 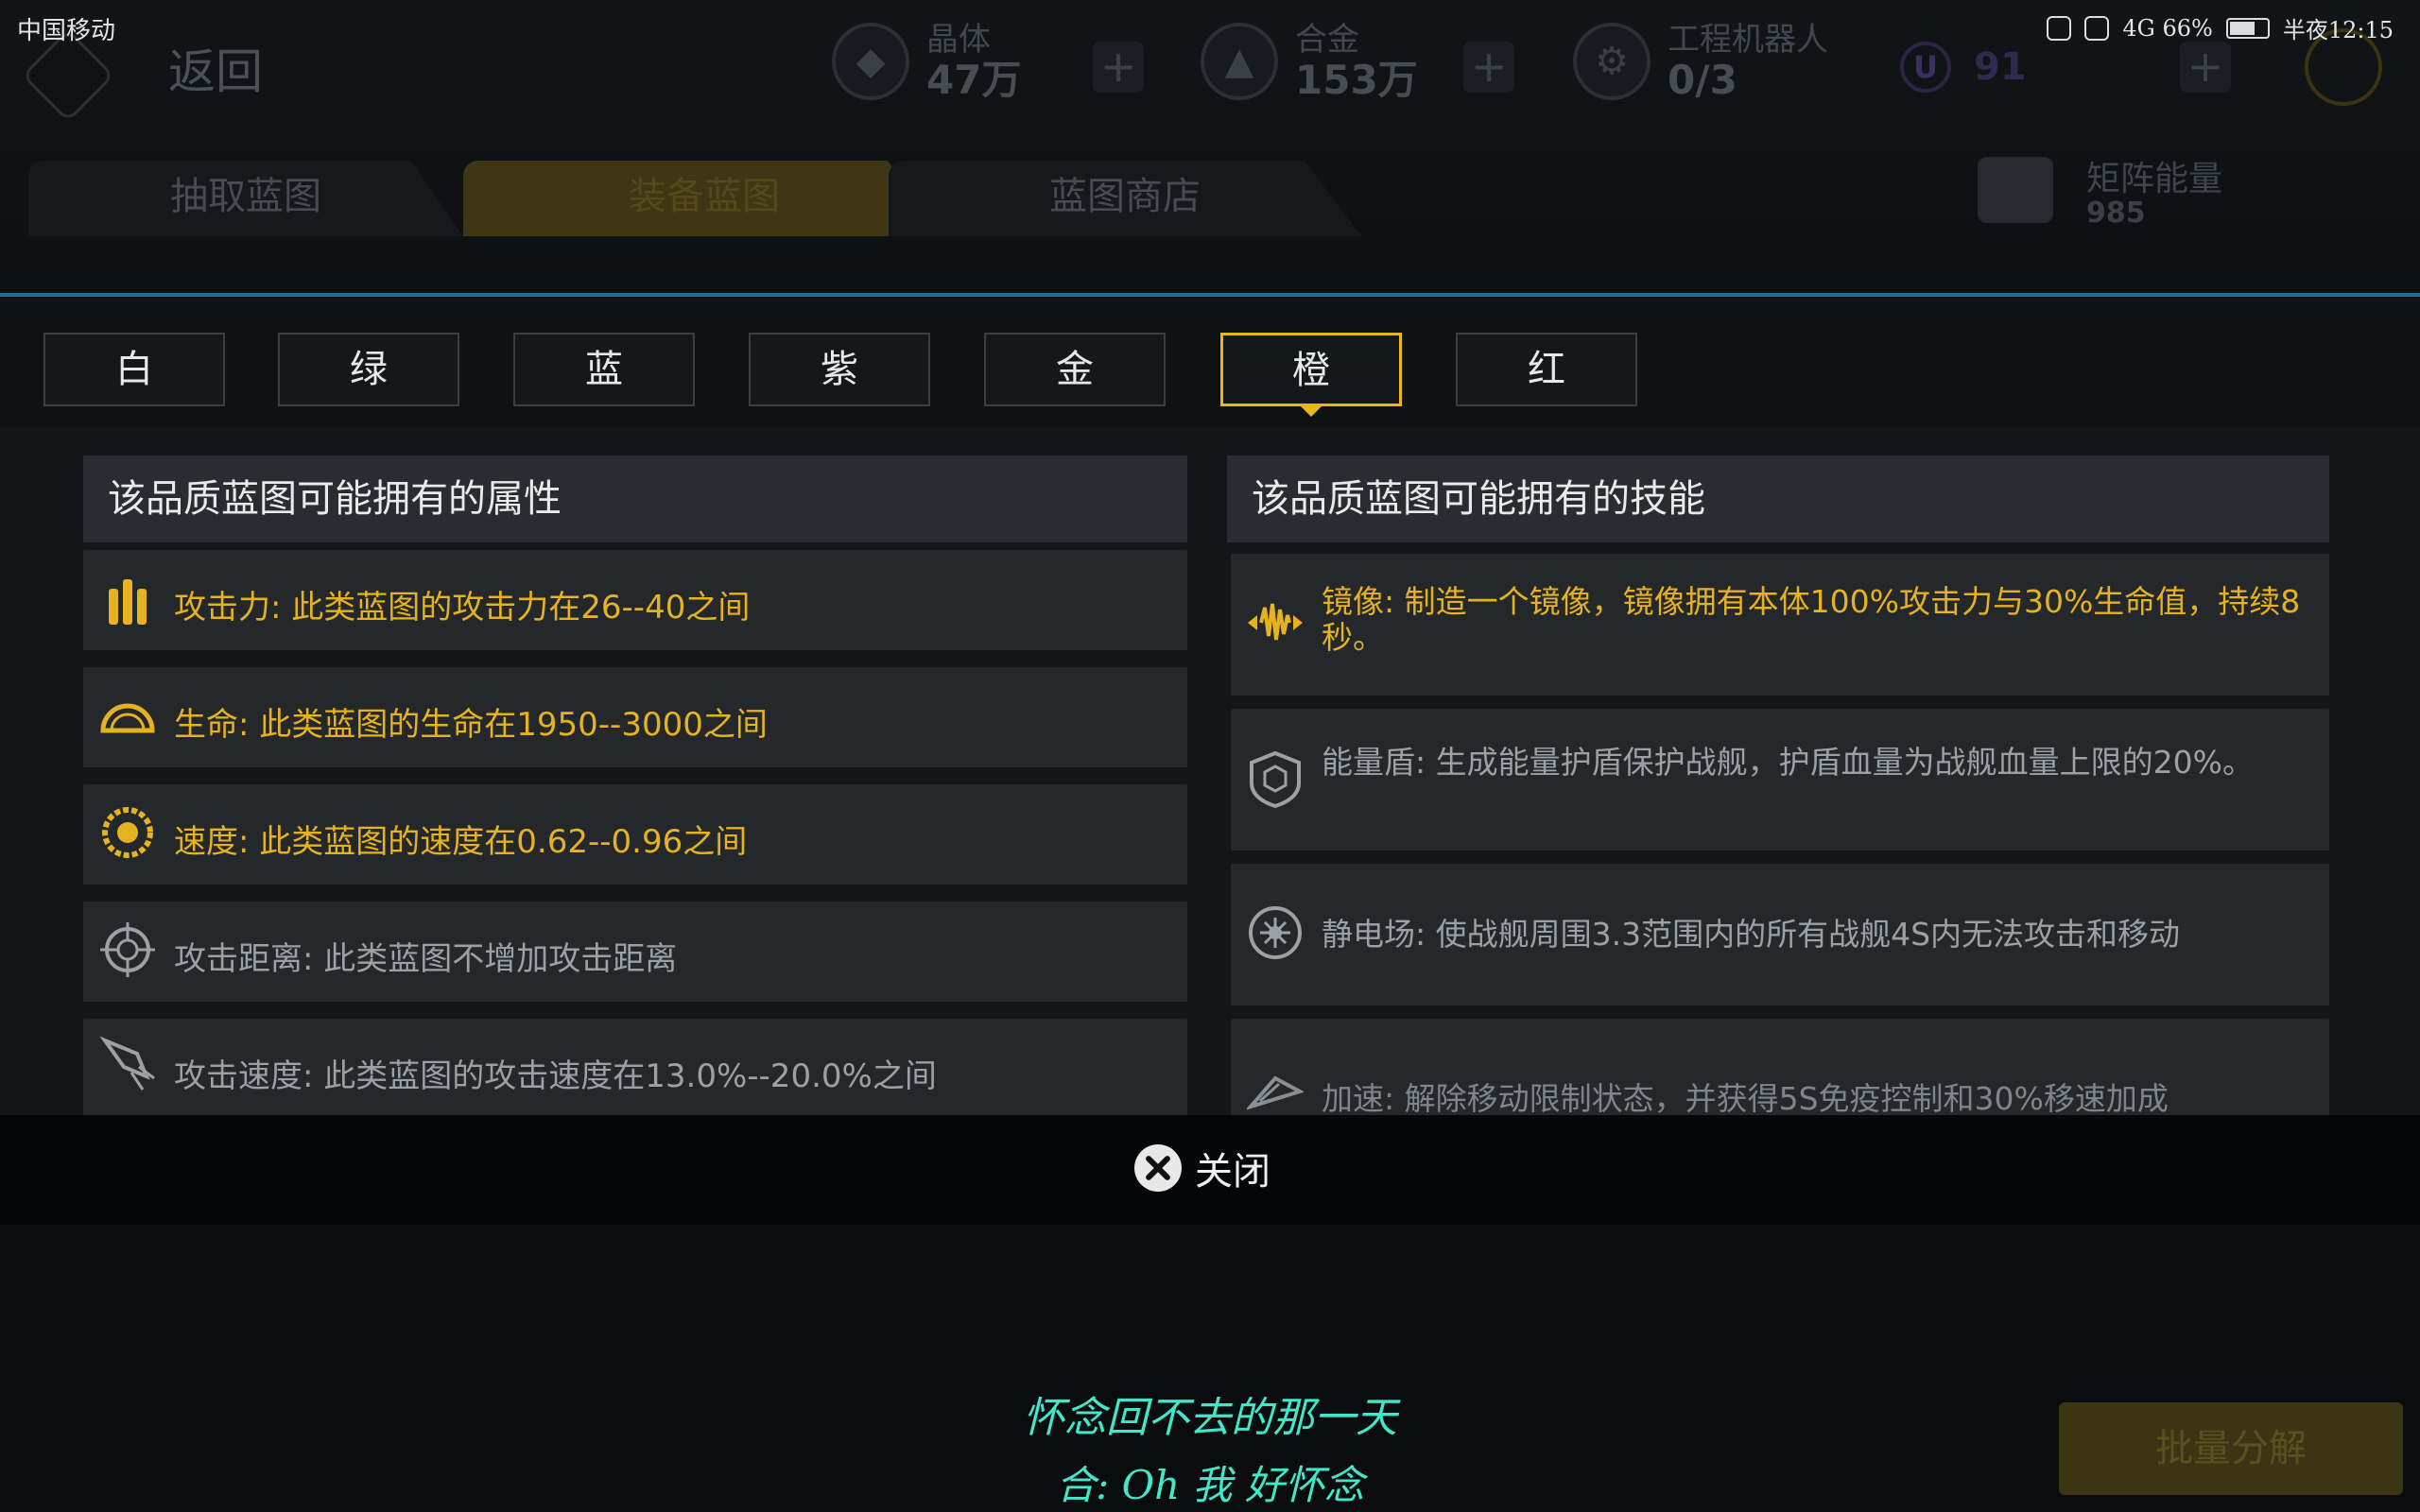 I want to click on shield-dome-icon, so click(x=127, y=715).